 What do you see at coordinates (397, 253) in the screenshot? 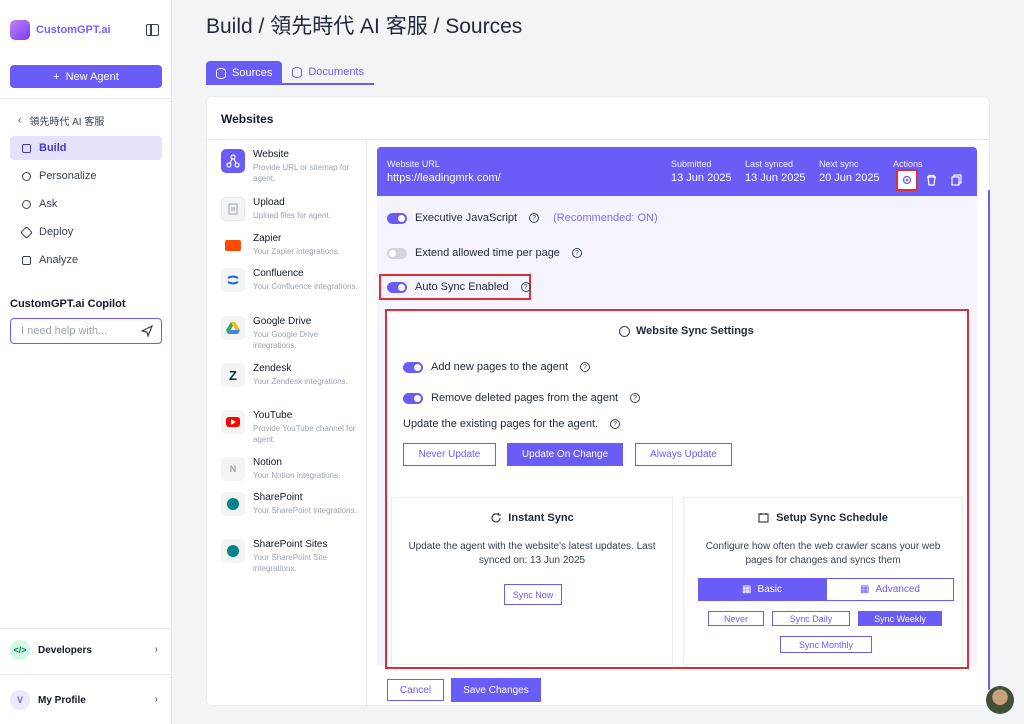
I see `extend-time-toggle` at bounding box center [397, 253].